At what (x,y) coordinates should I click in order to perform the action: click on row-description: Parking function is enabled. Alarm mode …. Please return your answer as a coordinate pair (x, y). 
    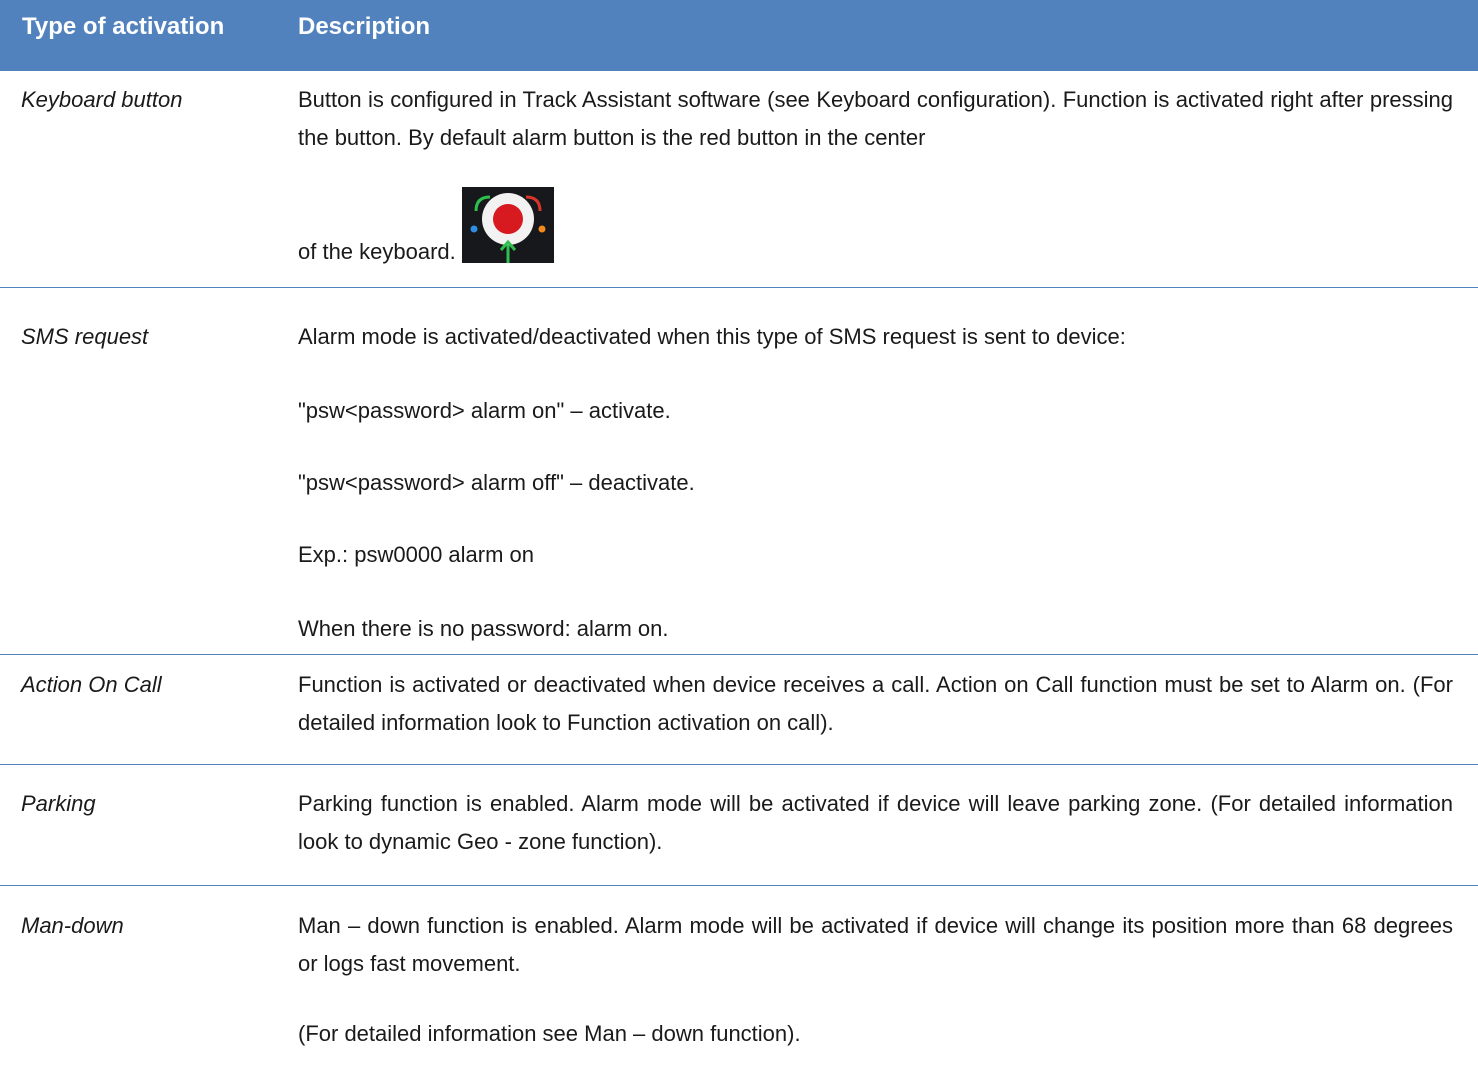
    Looking at the image, I should click on (875, 823).